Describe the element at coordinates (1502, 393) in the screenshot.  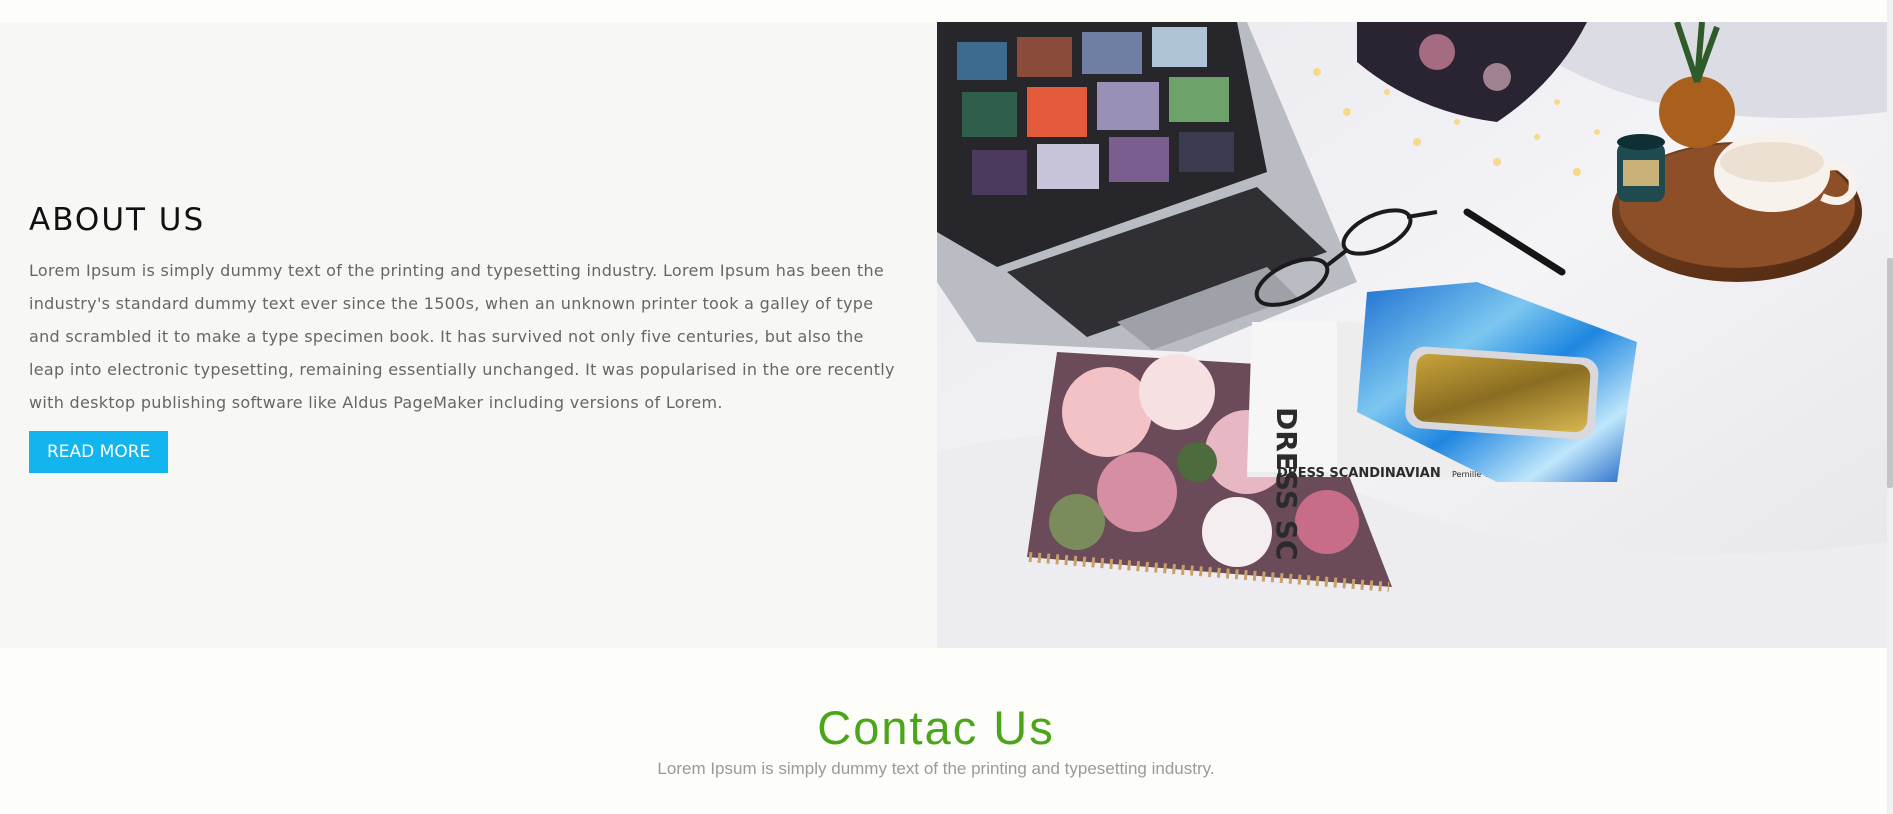
I see `phone` at that location.